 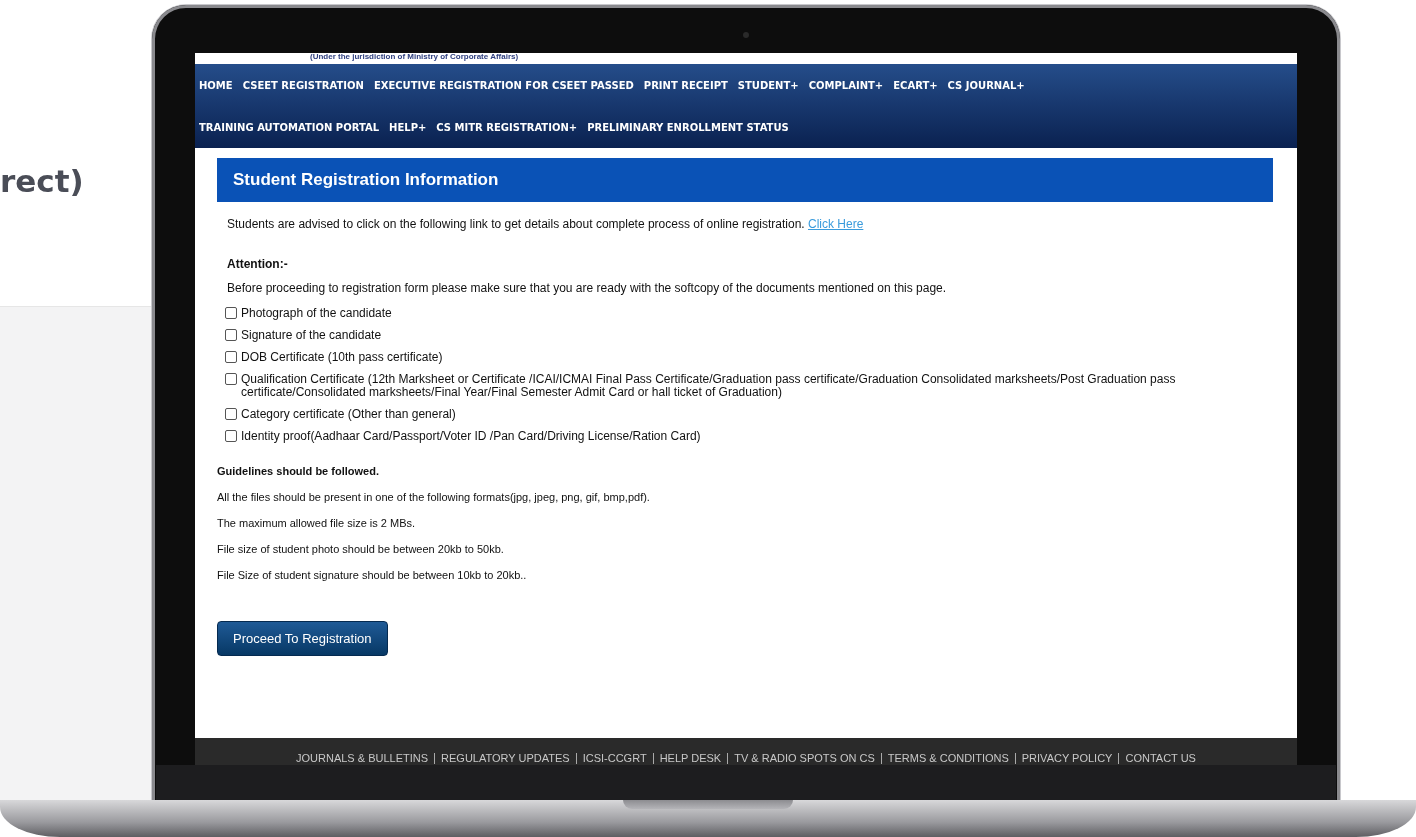 I want to click on guideline-text: All the files should be present in one of the following formats(jpg, jpeg, png, gif, bmp,pdf)., so click(x=434, y=497).